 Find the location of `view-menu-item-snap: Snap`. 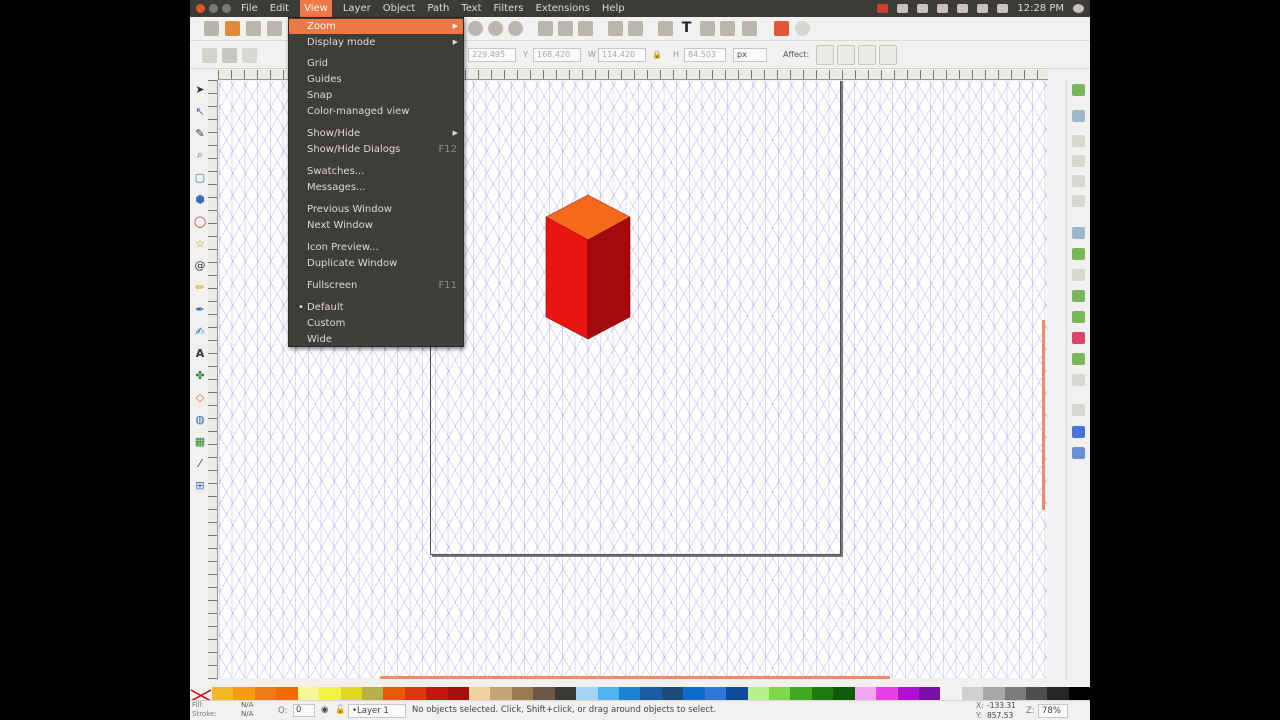

view-menu-item-snap: Snap is located at coordinates (376, 95).